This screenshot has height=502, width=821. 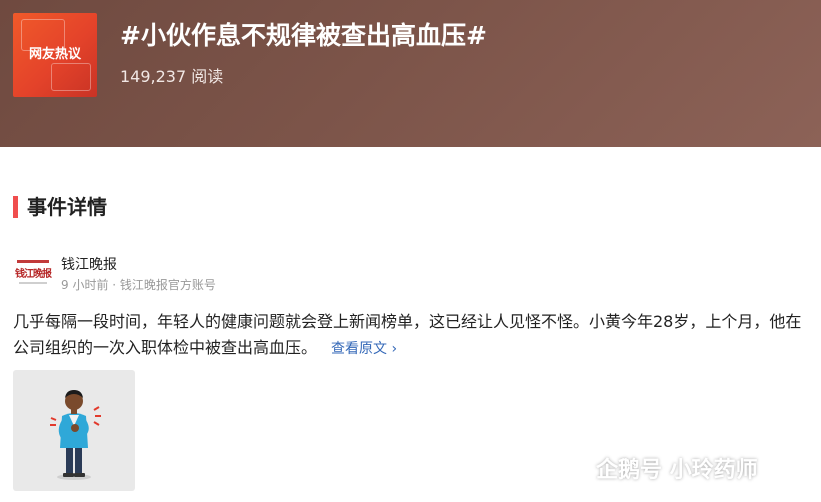 I want to click on section-title: 事件详情, so click(x=67, y=207).